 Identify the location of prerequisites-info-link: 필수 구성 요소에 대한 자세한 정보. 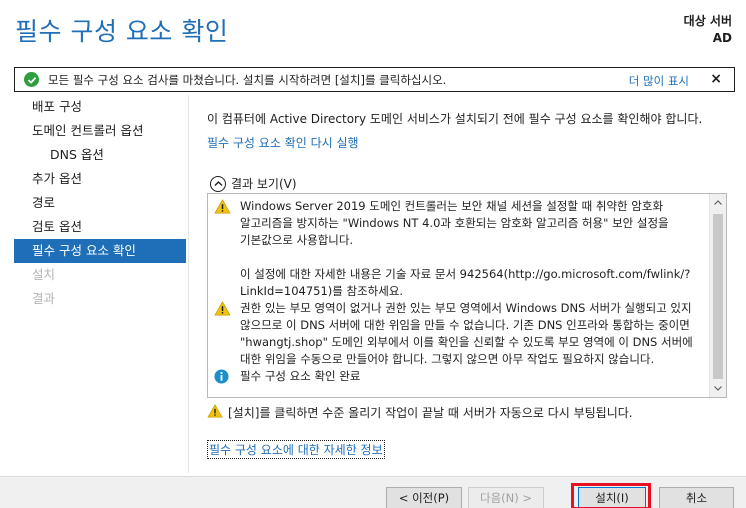
(296, 449).